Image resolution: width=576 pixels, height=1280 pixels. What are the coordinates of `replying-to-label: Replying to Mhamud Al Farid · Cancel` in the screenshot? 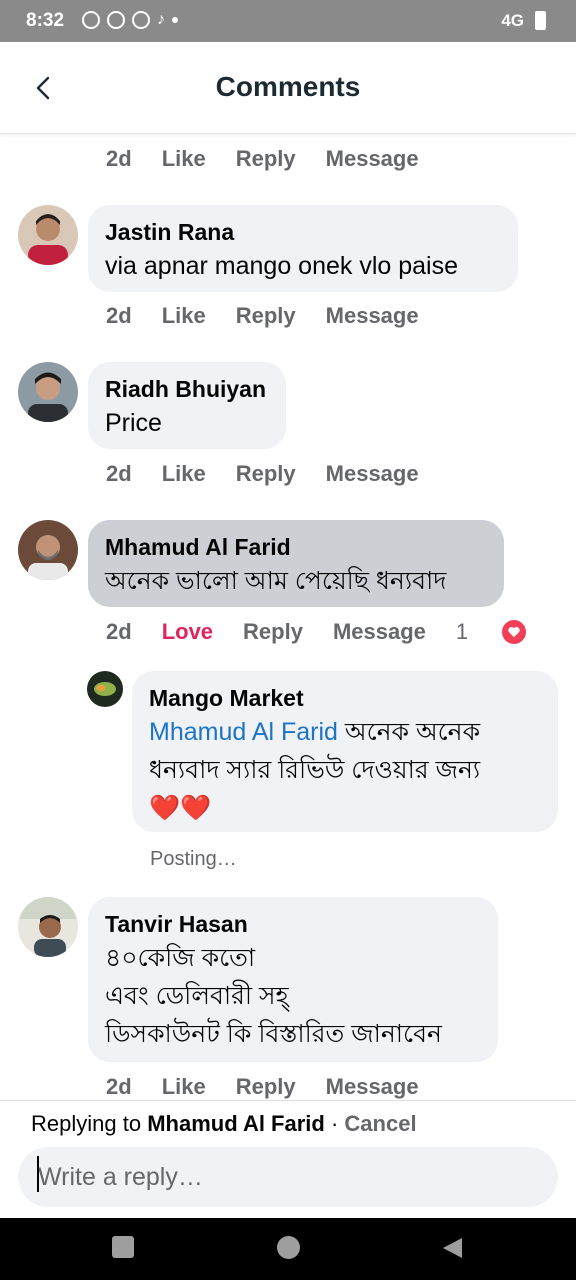 It's located at (224, 1124).